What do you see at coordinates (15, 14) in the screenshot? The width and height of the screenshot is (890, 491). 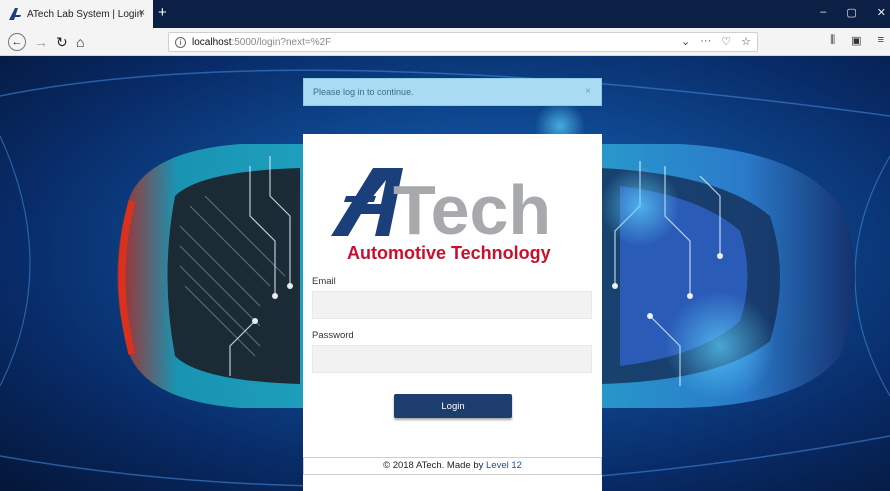 I see `atech-favicon-icon` at bounding box center [15, 14].